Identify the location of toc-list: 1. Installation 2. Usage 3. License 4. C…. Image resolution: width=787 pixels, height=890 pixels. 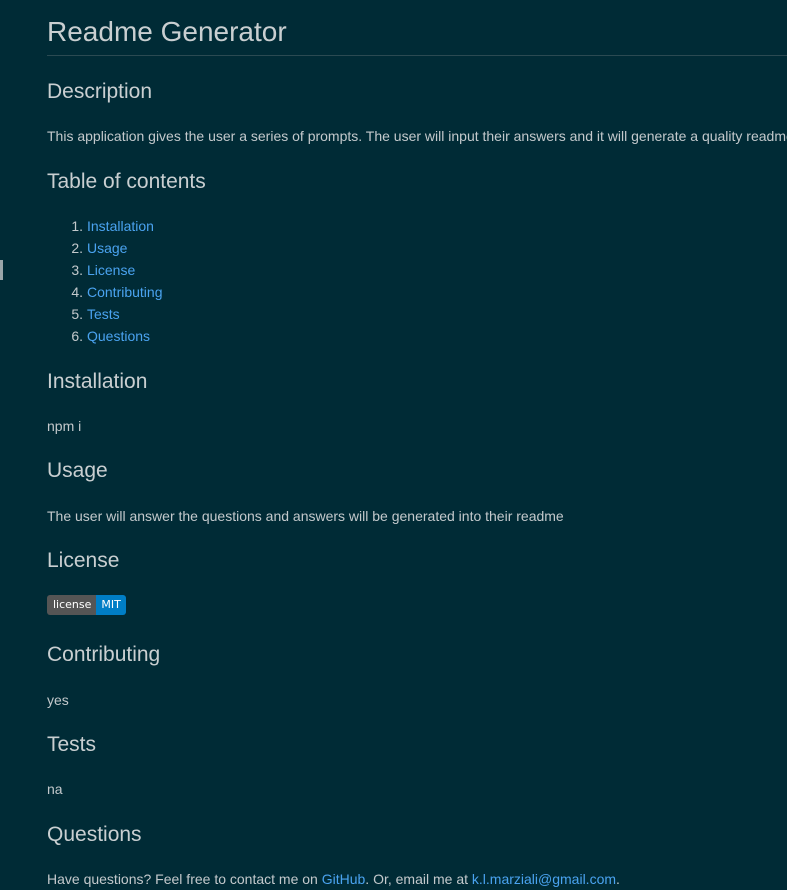
(81, 281).